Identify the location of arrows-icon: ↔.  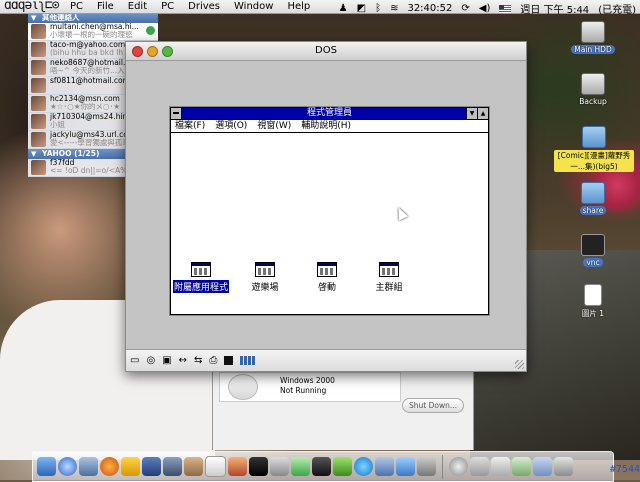
(183, 360).